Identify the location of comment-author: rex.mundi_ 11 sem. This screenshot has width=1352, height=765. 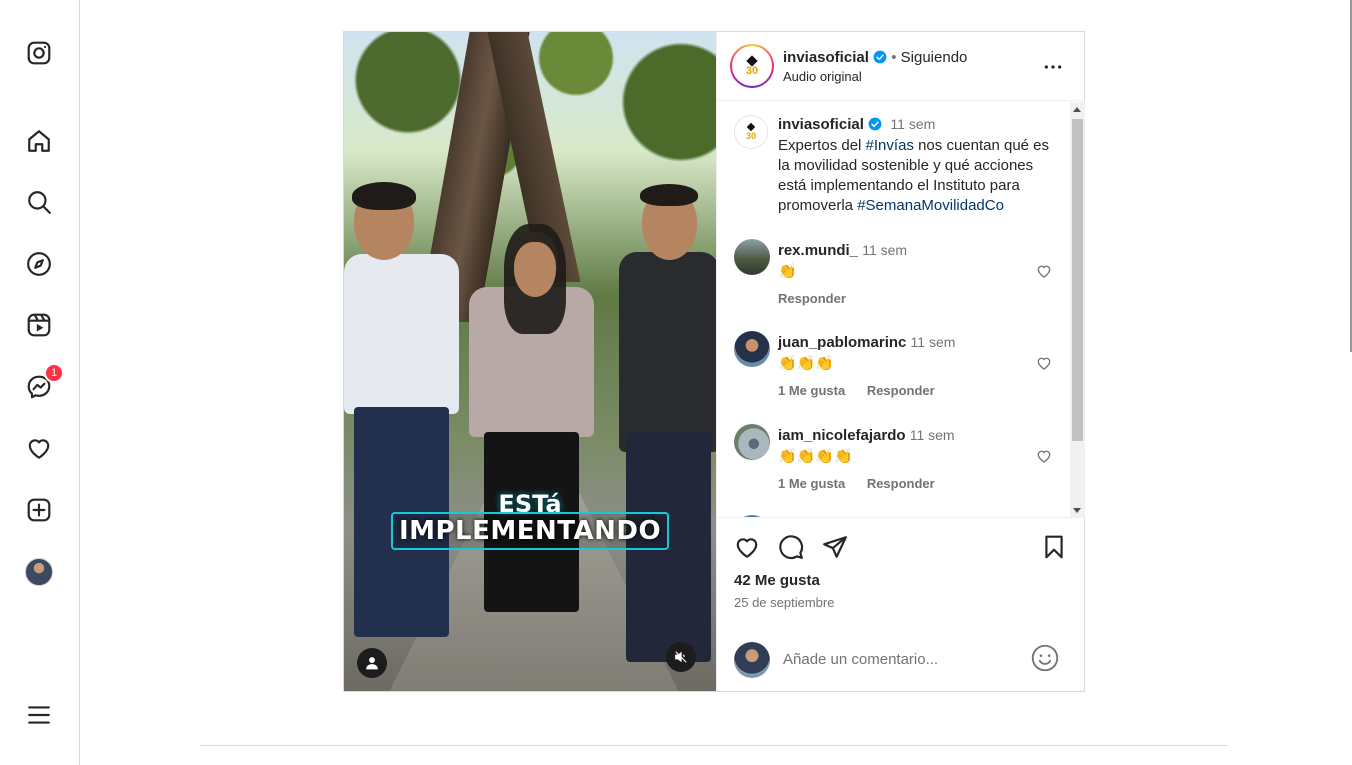
(842, 250).